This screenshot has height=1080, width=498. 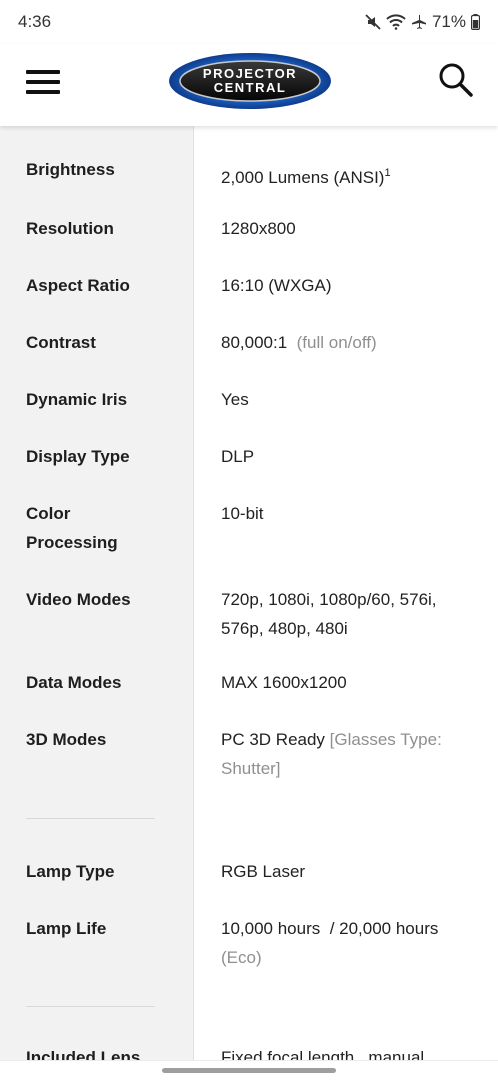 I want to click on spec-label-display-type: Display Type, so click(x=78, y=456).